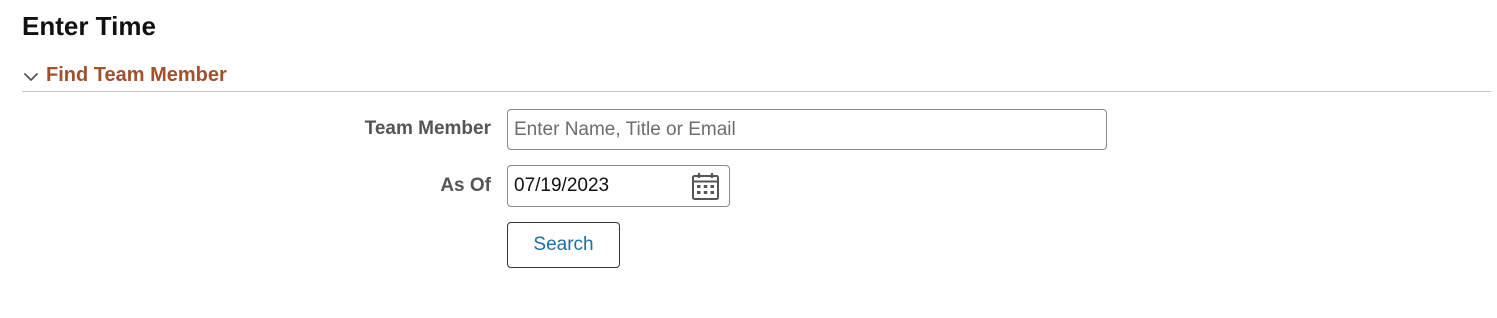 This screenshot has width=1497, height=318. What do you see at coordinates (756, 76) in the screenshot?
I see `find-team-member-section-header: Find Team Member` at bounding box center [756, 76].